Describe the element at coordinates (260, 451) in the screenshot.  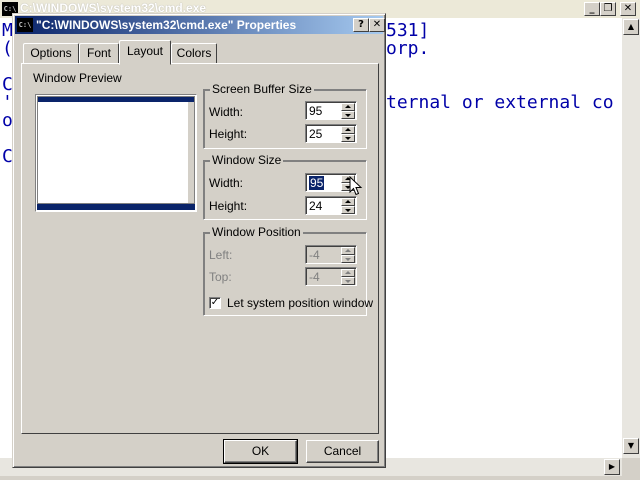
I see `ok-button: OK` at that location.